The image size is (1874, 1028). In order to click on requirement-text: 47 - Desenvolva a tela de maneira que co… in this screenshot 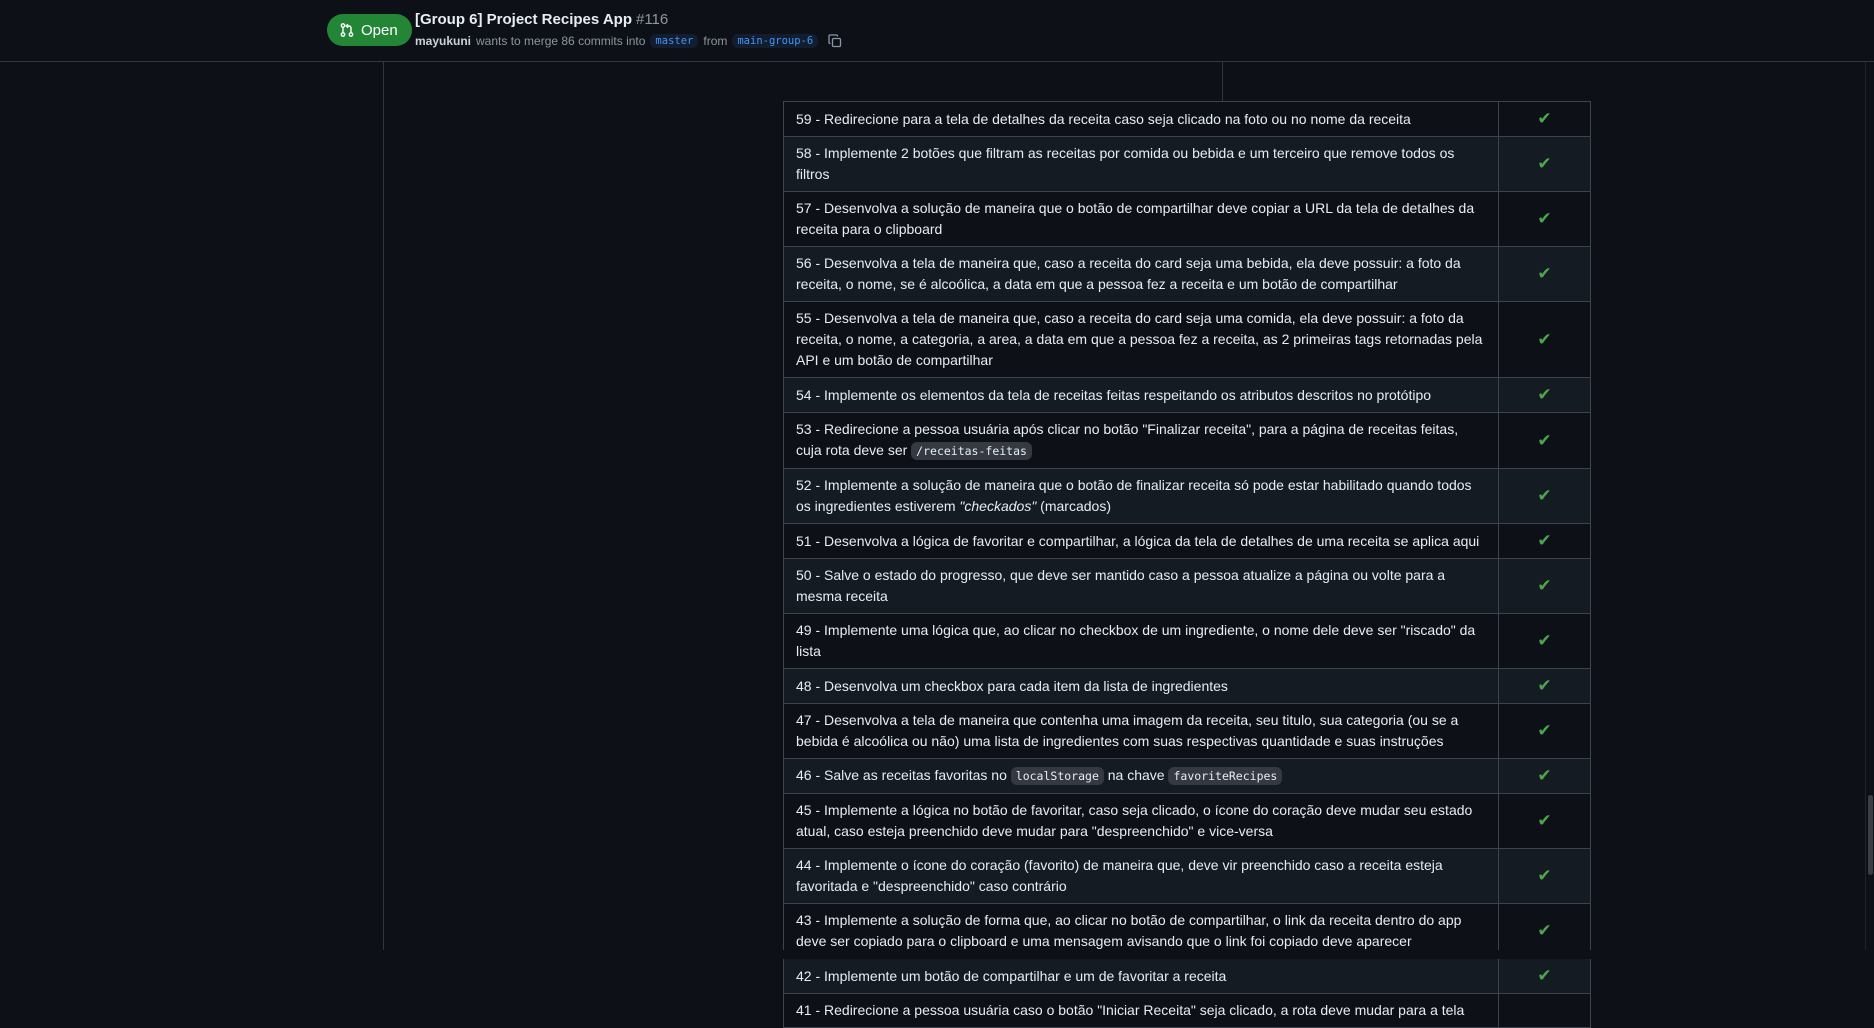, I will do `click(1141, 731)`.